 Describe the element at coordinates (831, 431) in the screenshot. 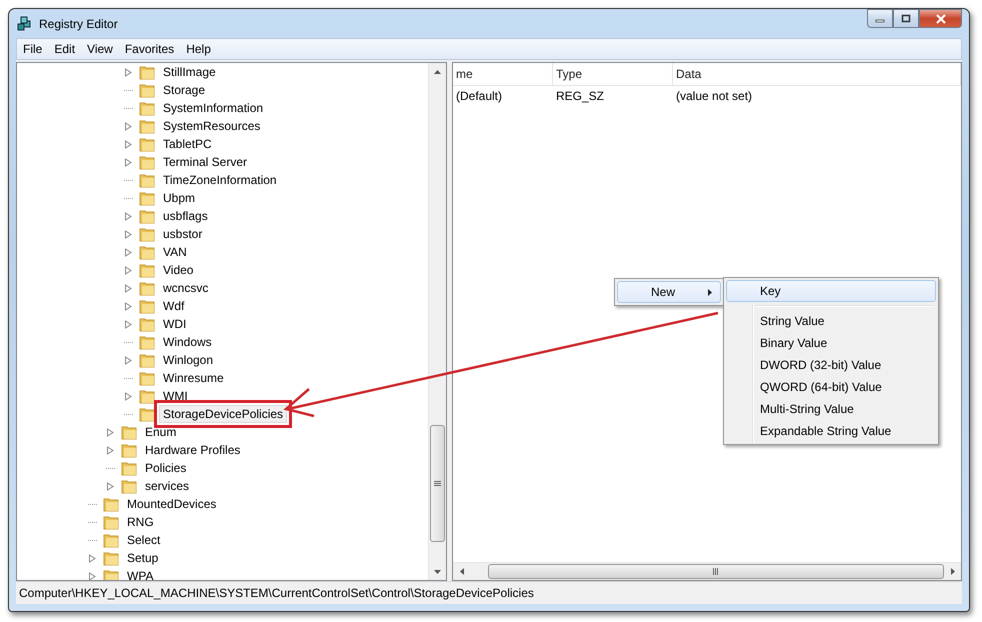

I see `menu-entry: Expandable String Value` at that location.